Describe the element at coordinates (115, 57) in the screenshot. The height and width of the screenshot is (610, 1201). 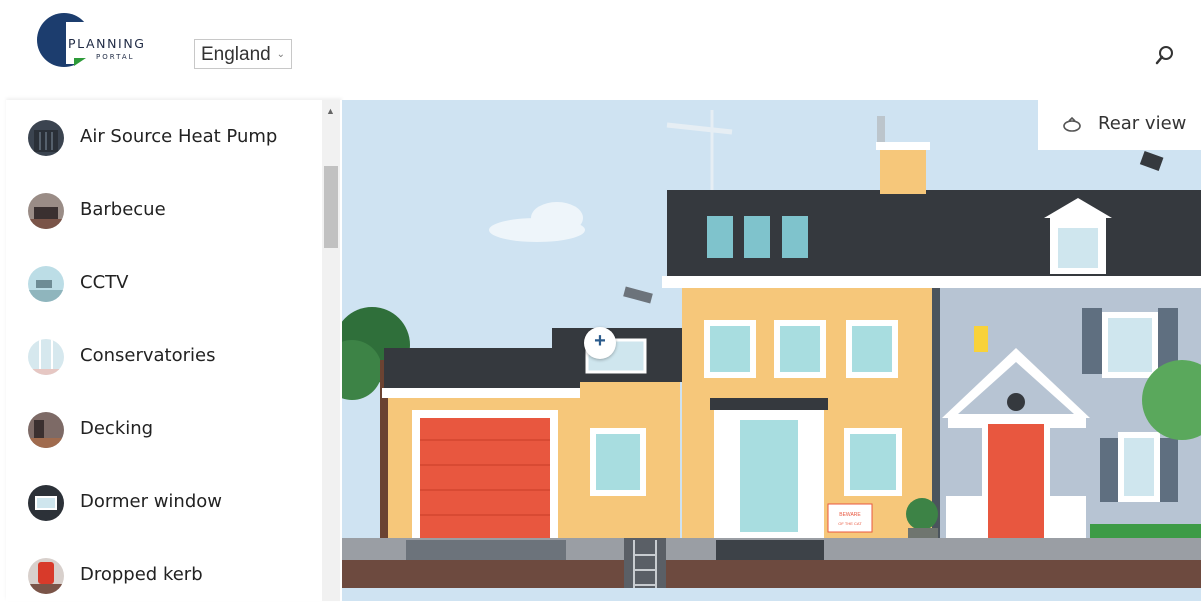
I see `logo-text-portal: PORTAL` at that location.